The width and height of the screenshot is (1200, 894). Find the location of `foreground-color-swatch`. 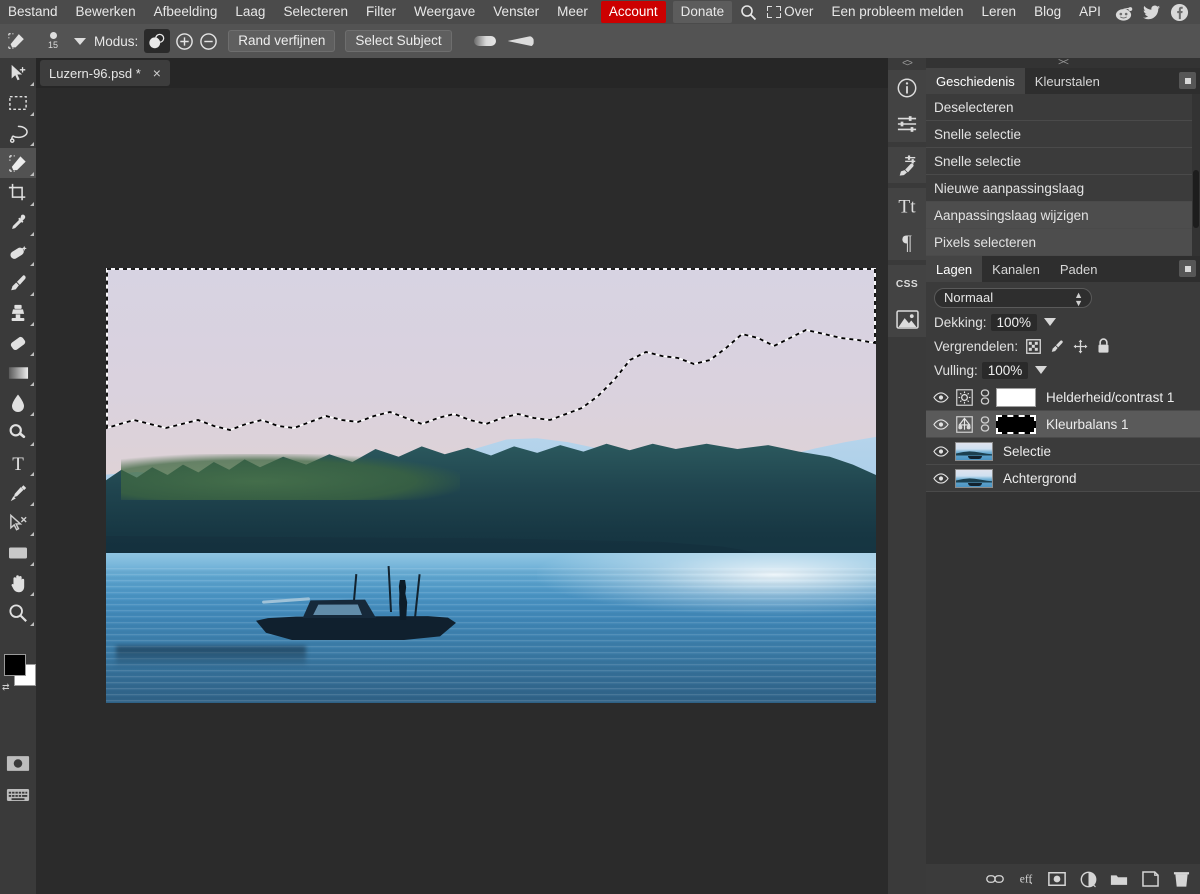

foreground-color-swatch is located at coordinates (15, 665).